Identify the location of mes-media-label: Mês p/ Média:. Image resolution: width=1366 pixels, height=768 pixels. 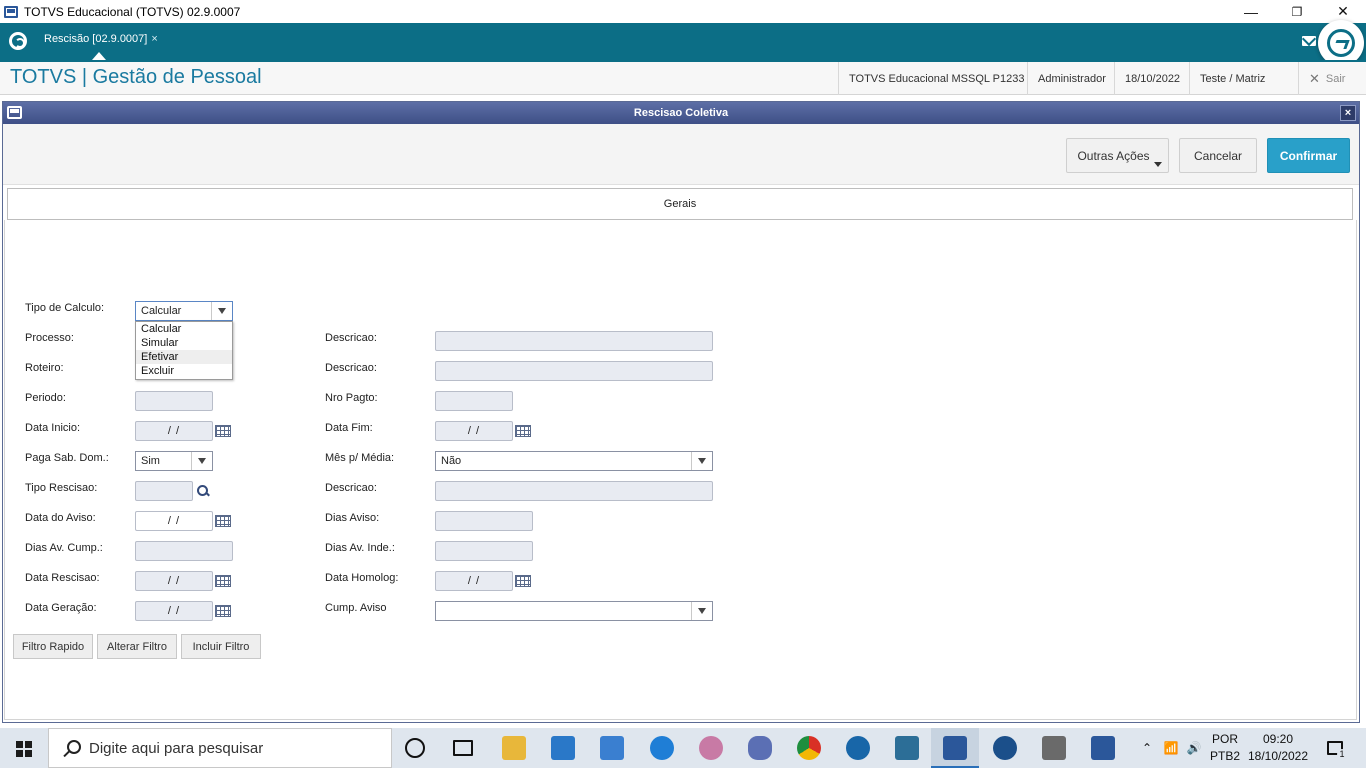
(360, 458).